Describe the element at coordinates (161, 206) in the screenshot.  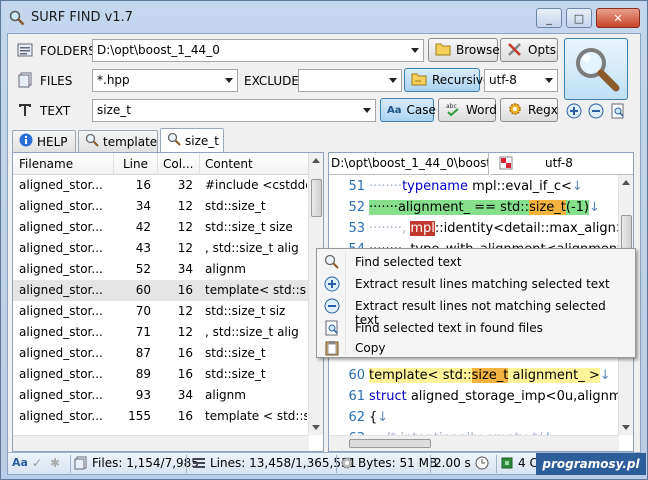
I see `table-row: aligned_stor... 34 12 std::size_t` at that location.